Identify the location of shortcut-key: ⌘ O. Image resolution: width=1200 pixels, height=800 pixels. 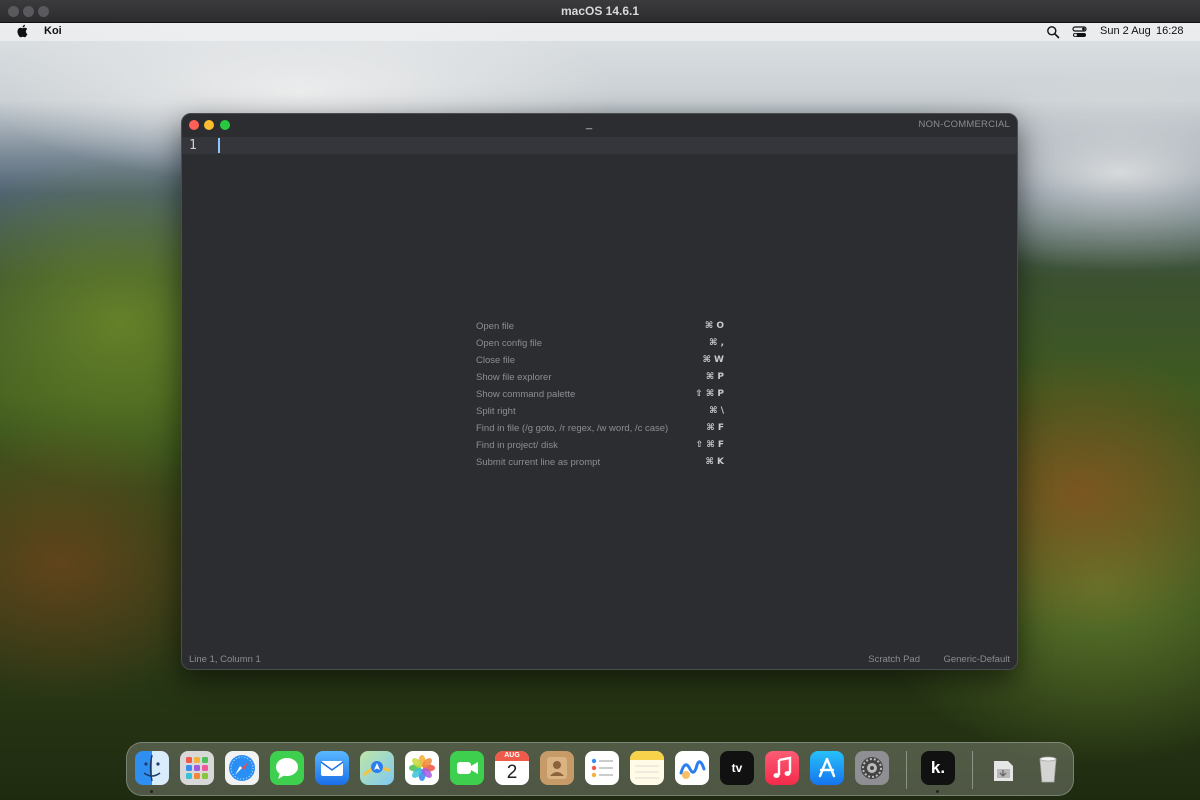
(714, 326).